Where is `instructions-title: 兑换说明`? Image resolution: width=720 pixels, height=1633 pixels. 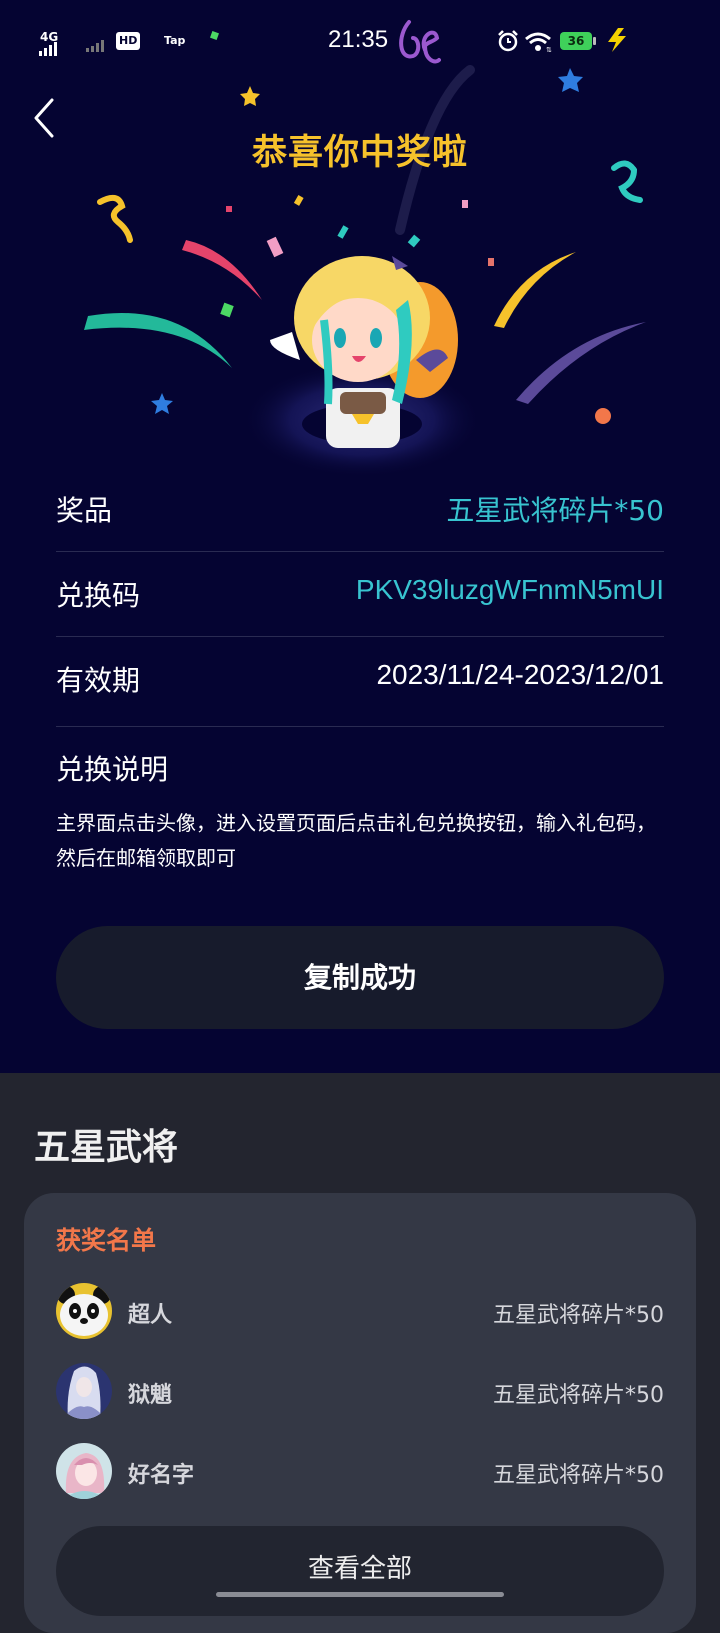
instructions-title: 兑换说明 is located at coordinates (112, 769).